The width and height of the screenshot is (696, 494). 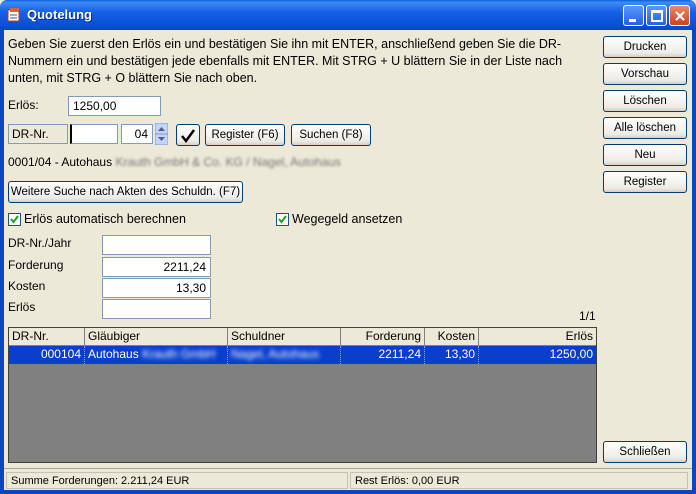 I want to click on auto-calc-label: Erlös automatisch berechnen, so click(x=105, y=219).